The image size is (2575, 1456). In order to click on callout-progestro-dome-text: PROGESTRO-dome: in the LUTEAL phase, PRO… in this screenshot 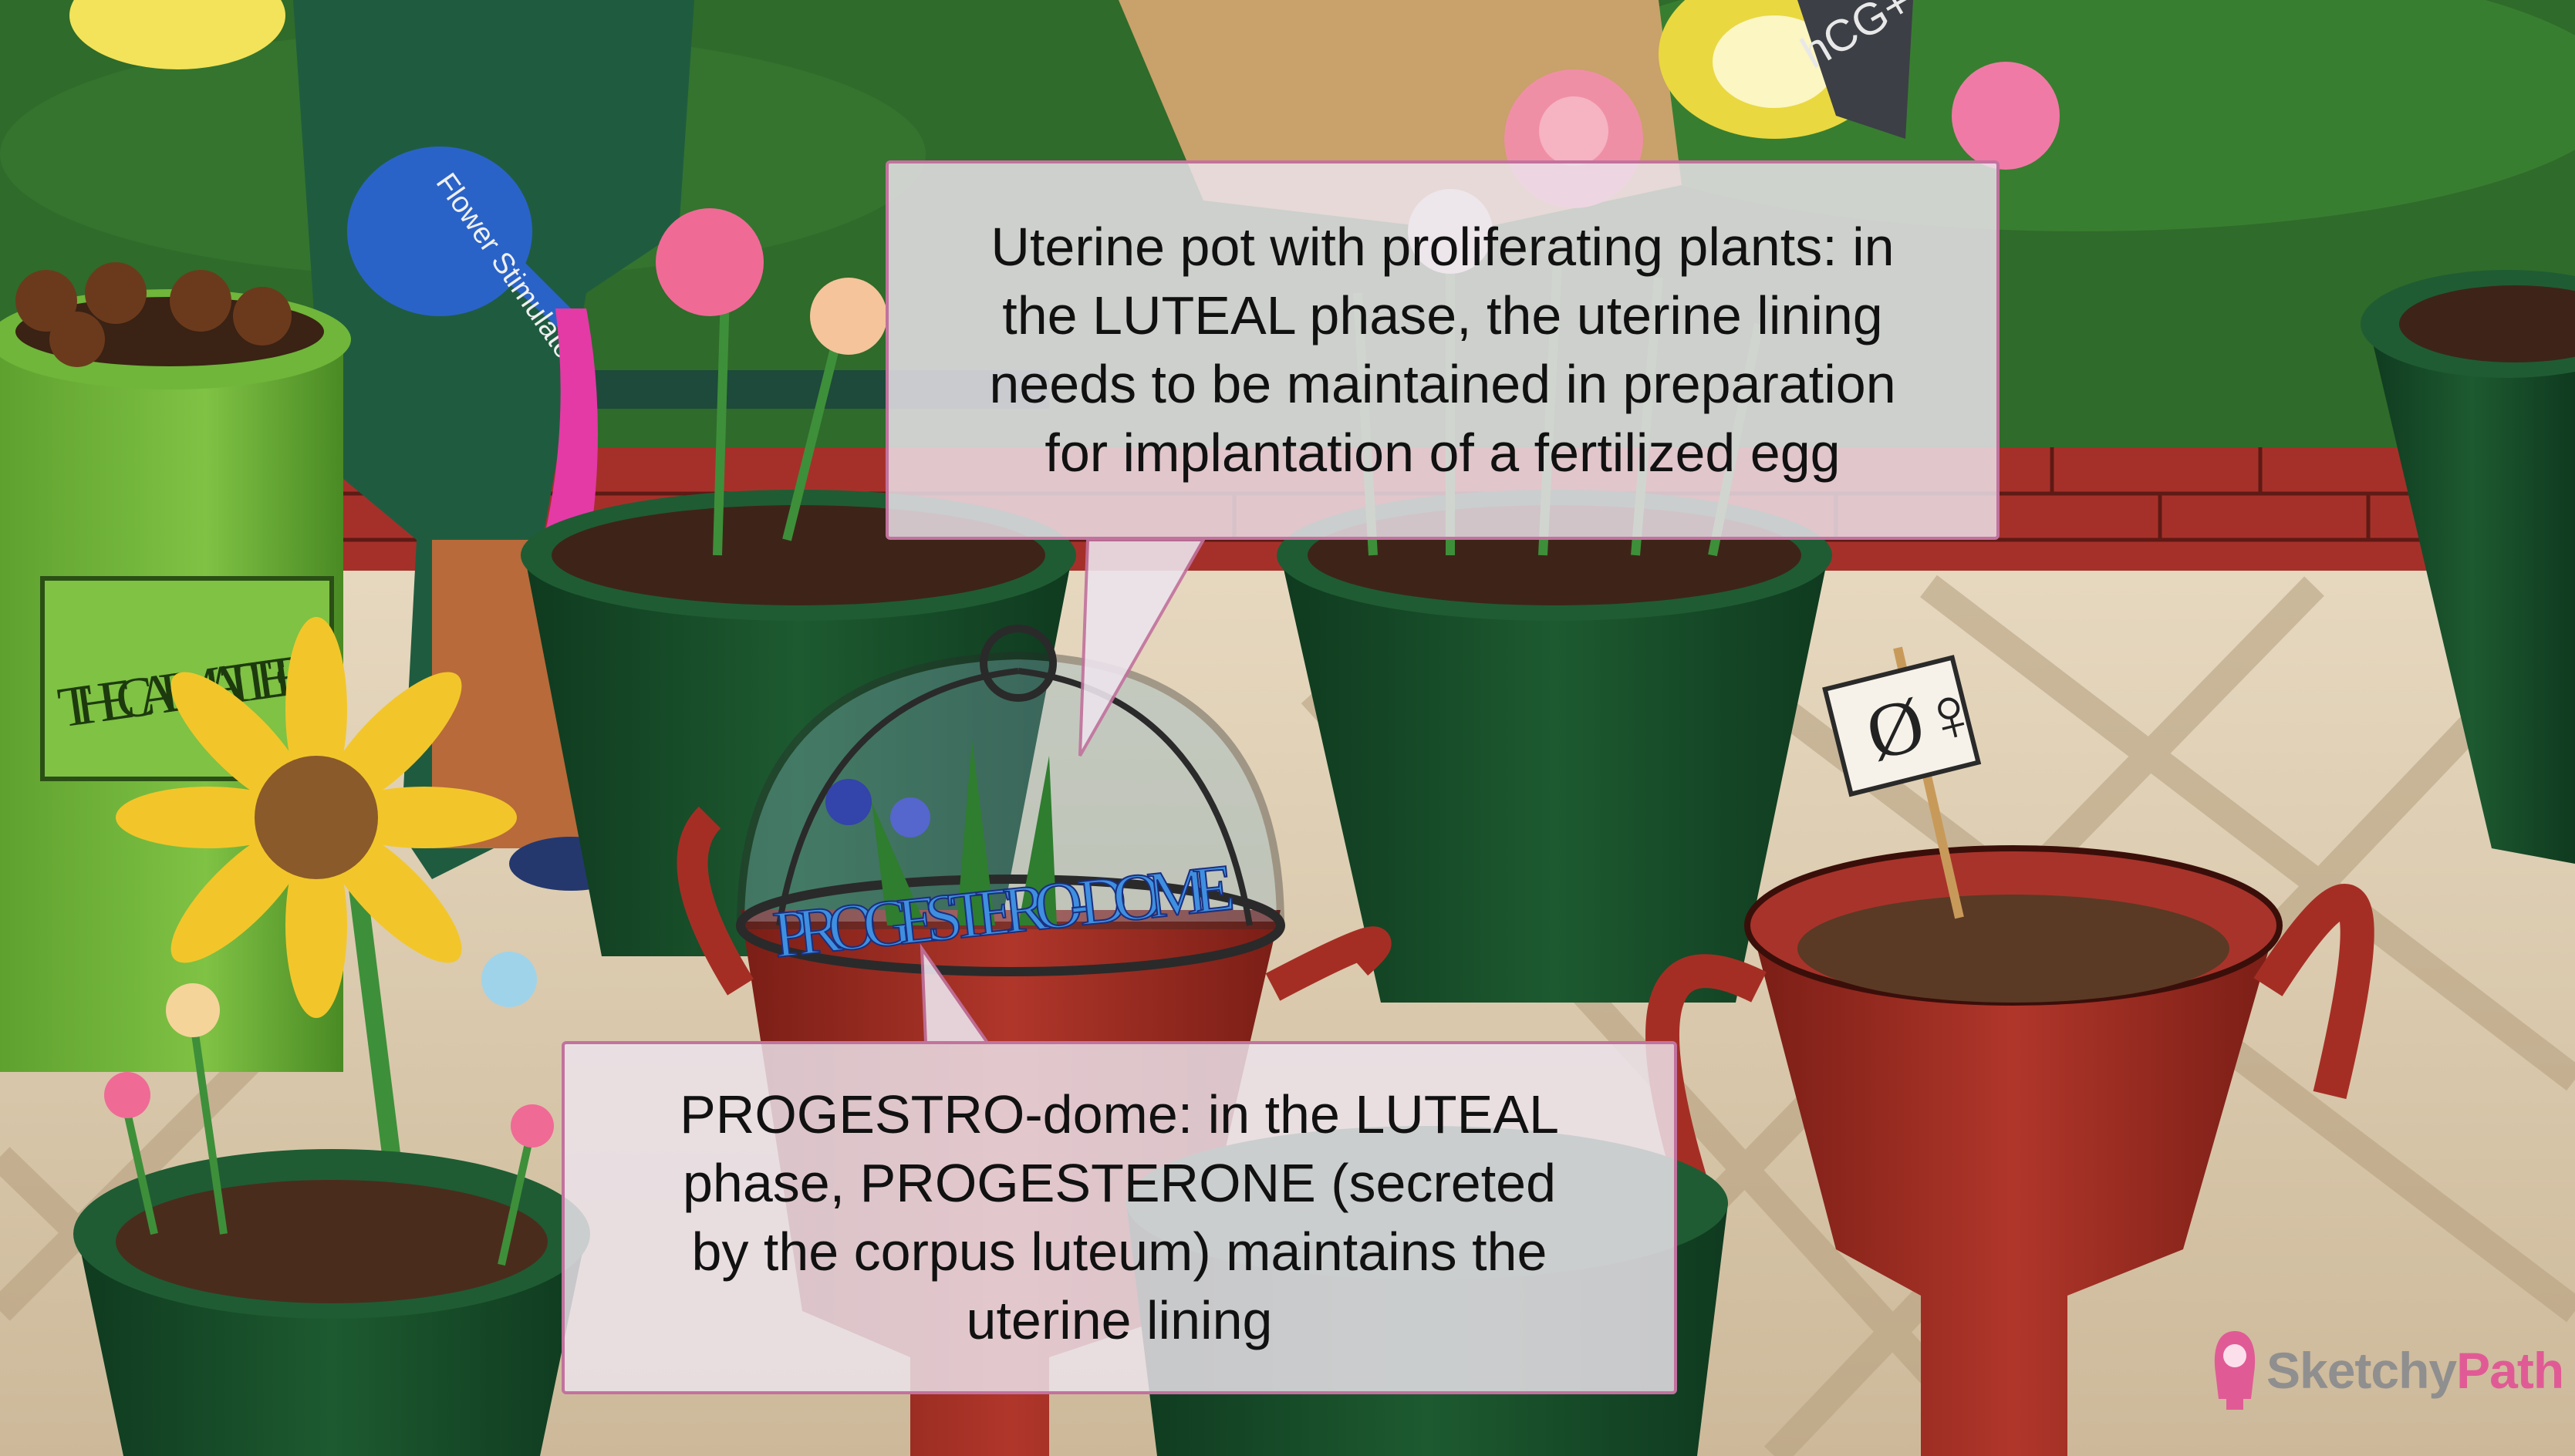, I will do `click(1120, 1217)`.